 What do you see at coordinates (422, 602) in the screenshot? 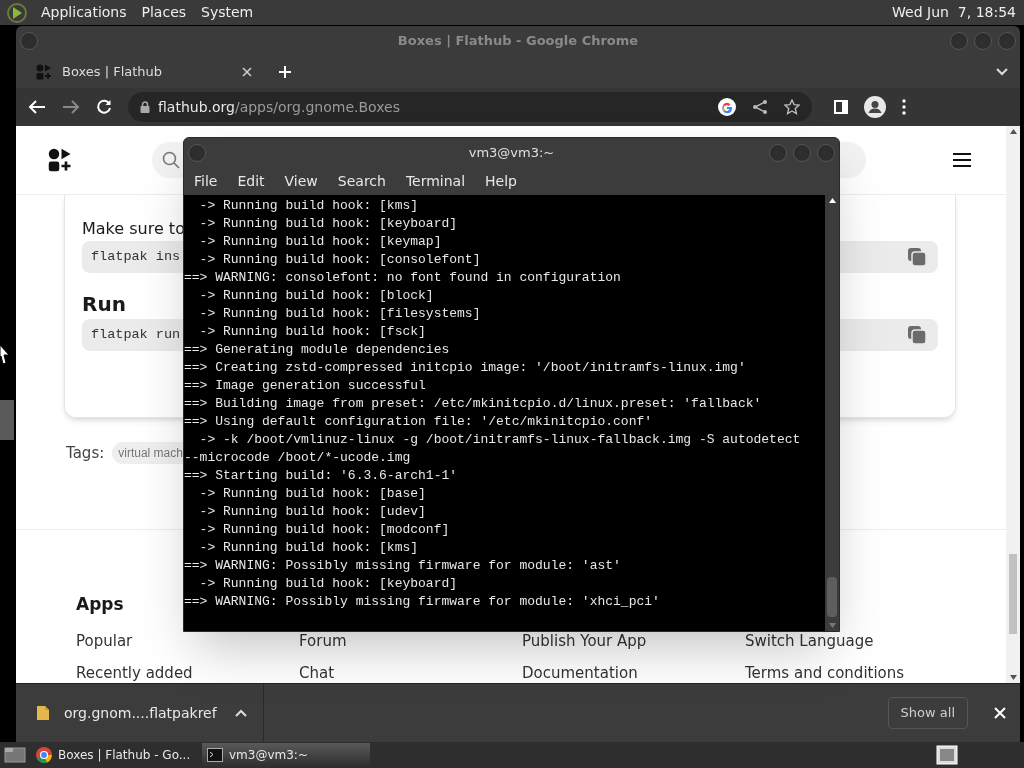
I see `terminal-line: ==> WARNING: Possibly missing firmware for module: 'xhci_pci'` at bounding box center [422, 602].